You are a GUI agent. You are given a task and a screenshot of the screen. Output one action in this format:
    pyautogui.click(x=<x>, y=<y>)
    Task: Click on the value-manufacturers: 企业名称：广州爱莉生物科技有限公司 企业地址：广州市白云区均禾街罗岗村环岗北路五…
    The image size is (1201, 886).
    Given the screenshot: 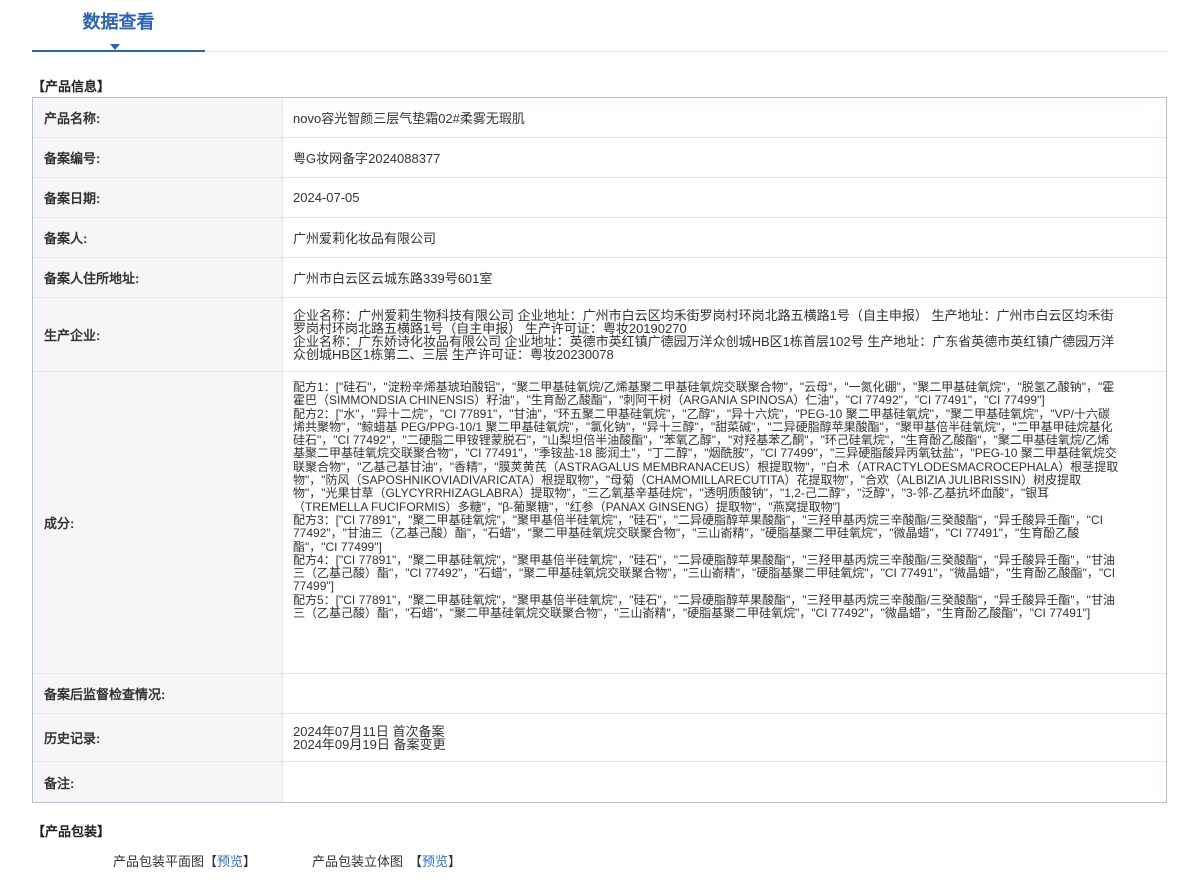 What is the action you would take?
    pyautogui.click(x=724, y=334)
    